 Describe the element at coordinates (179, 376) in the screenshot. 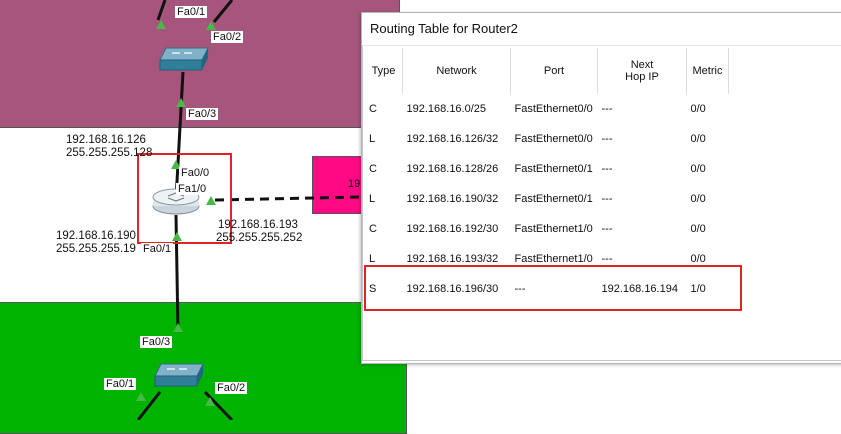

I see `bottom-switch-icon` at that location.